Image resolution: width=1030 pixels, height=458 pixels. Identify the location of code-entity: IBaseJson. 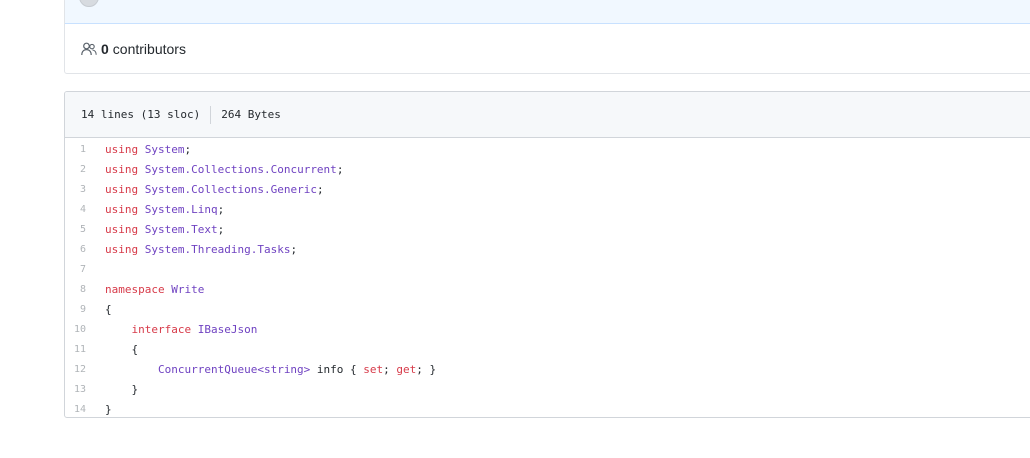
(227, 329).